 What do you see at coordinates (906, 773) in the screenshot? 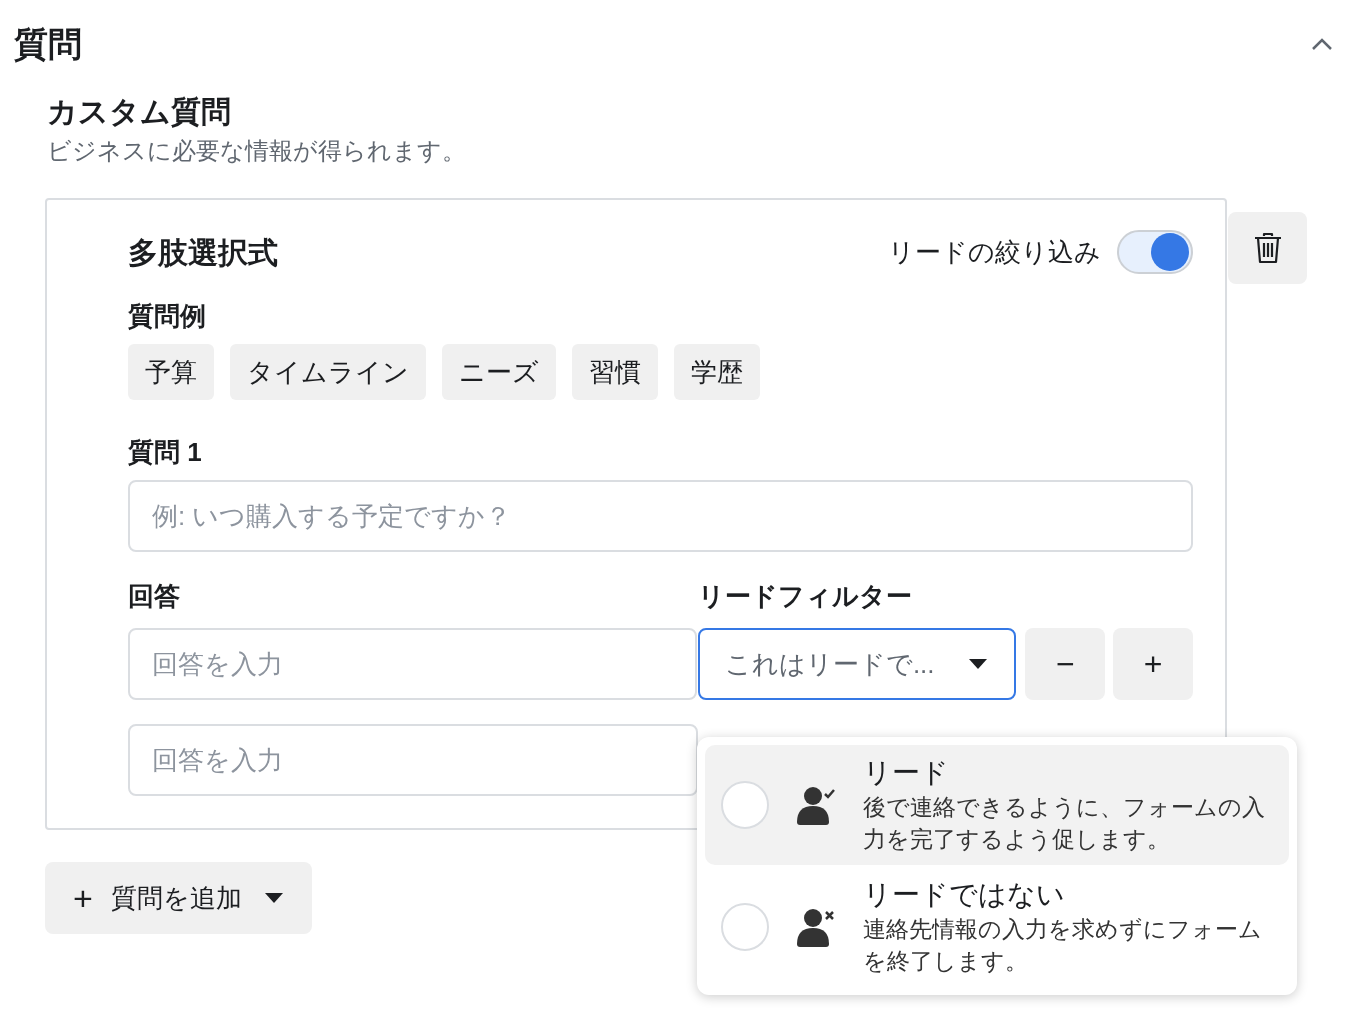
I see `option-title: リード` at bounding box center [906, 773].